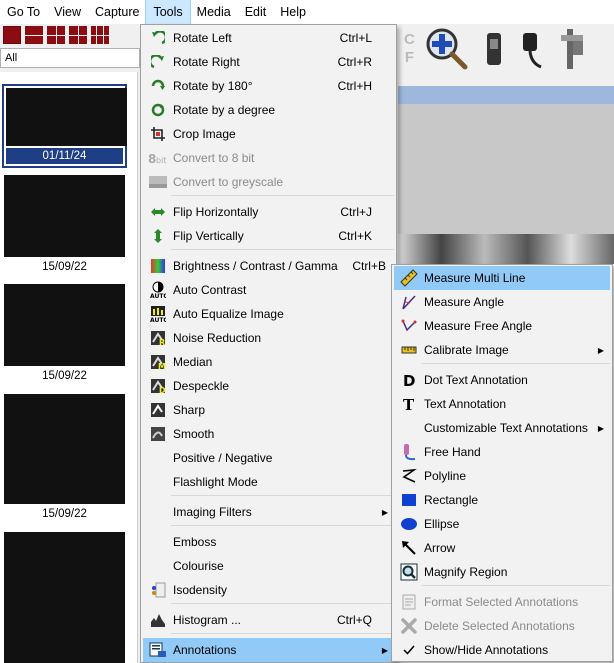 The width and height of the screenshot is (614, 663). Describe the element at coordinates (212, 512) in the screenshot. I see `menu-item-label: Imaging Filters` at that location.